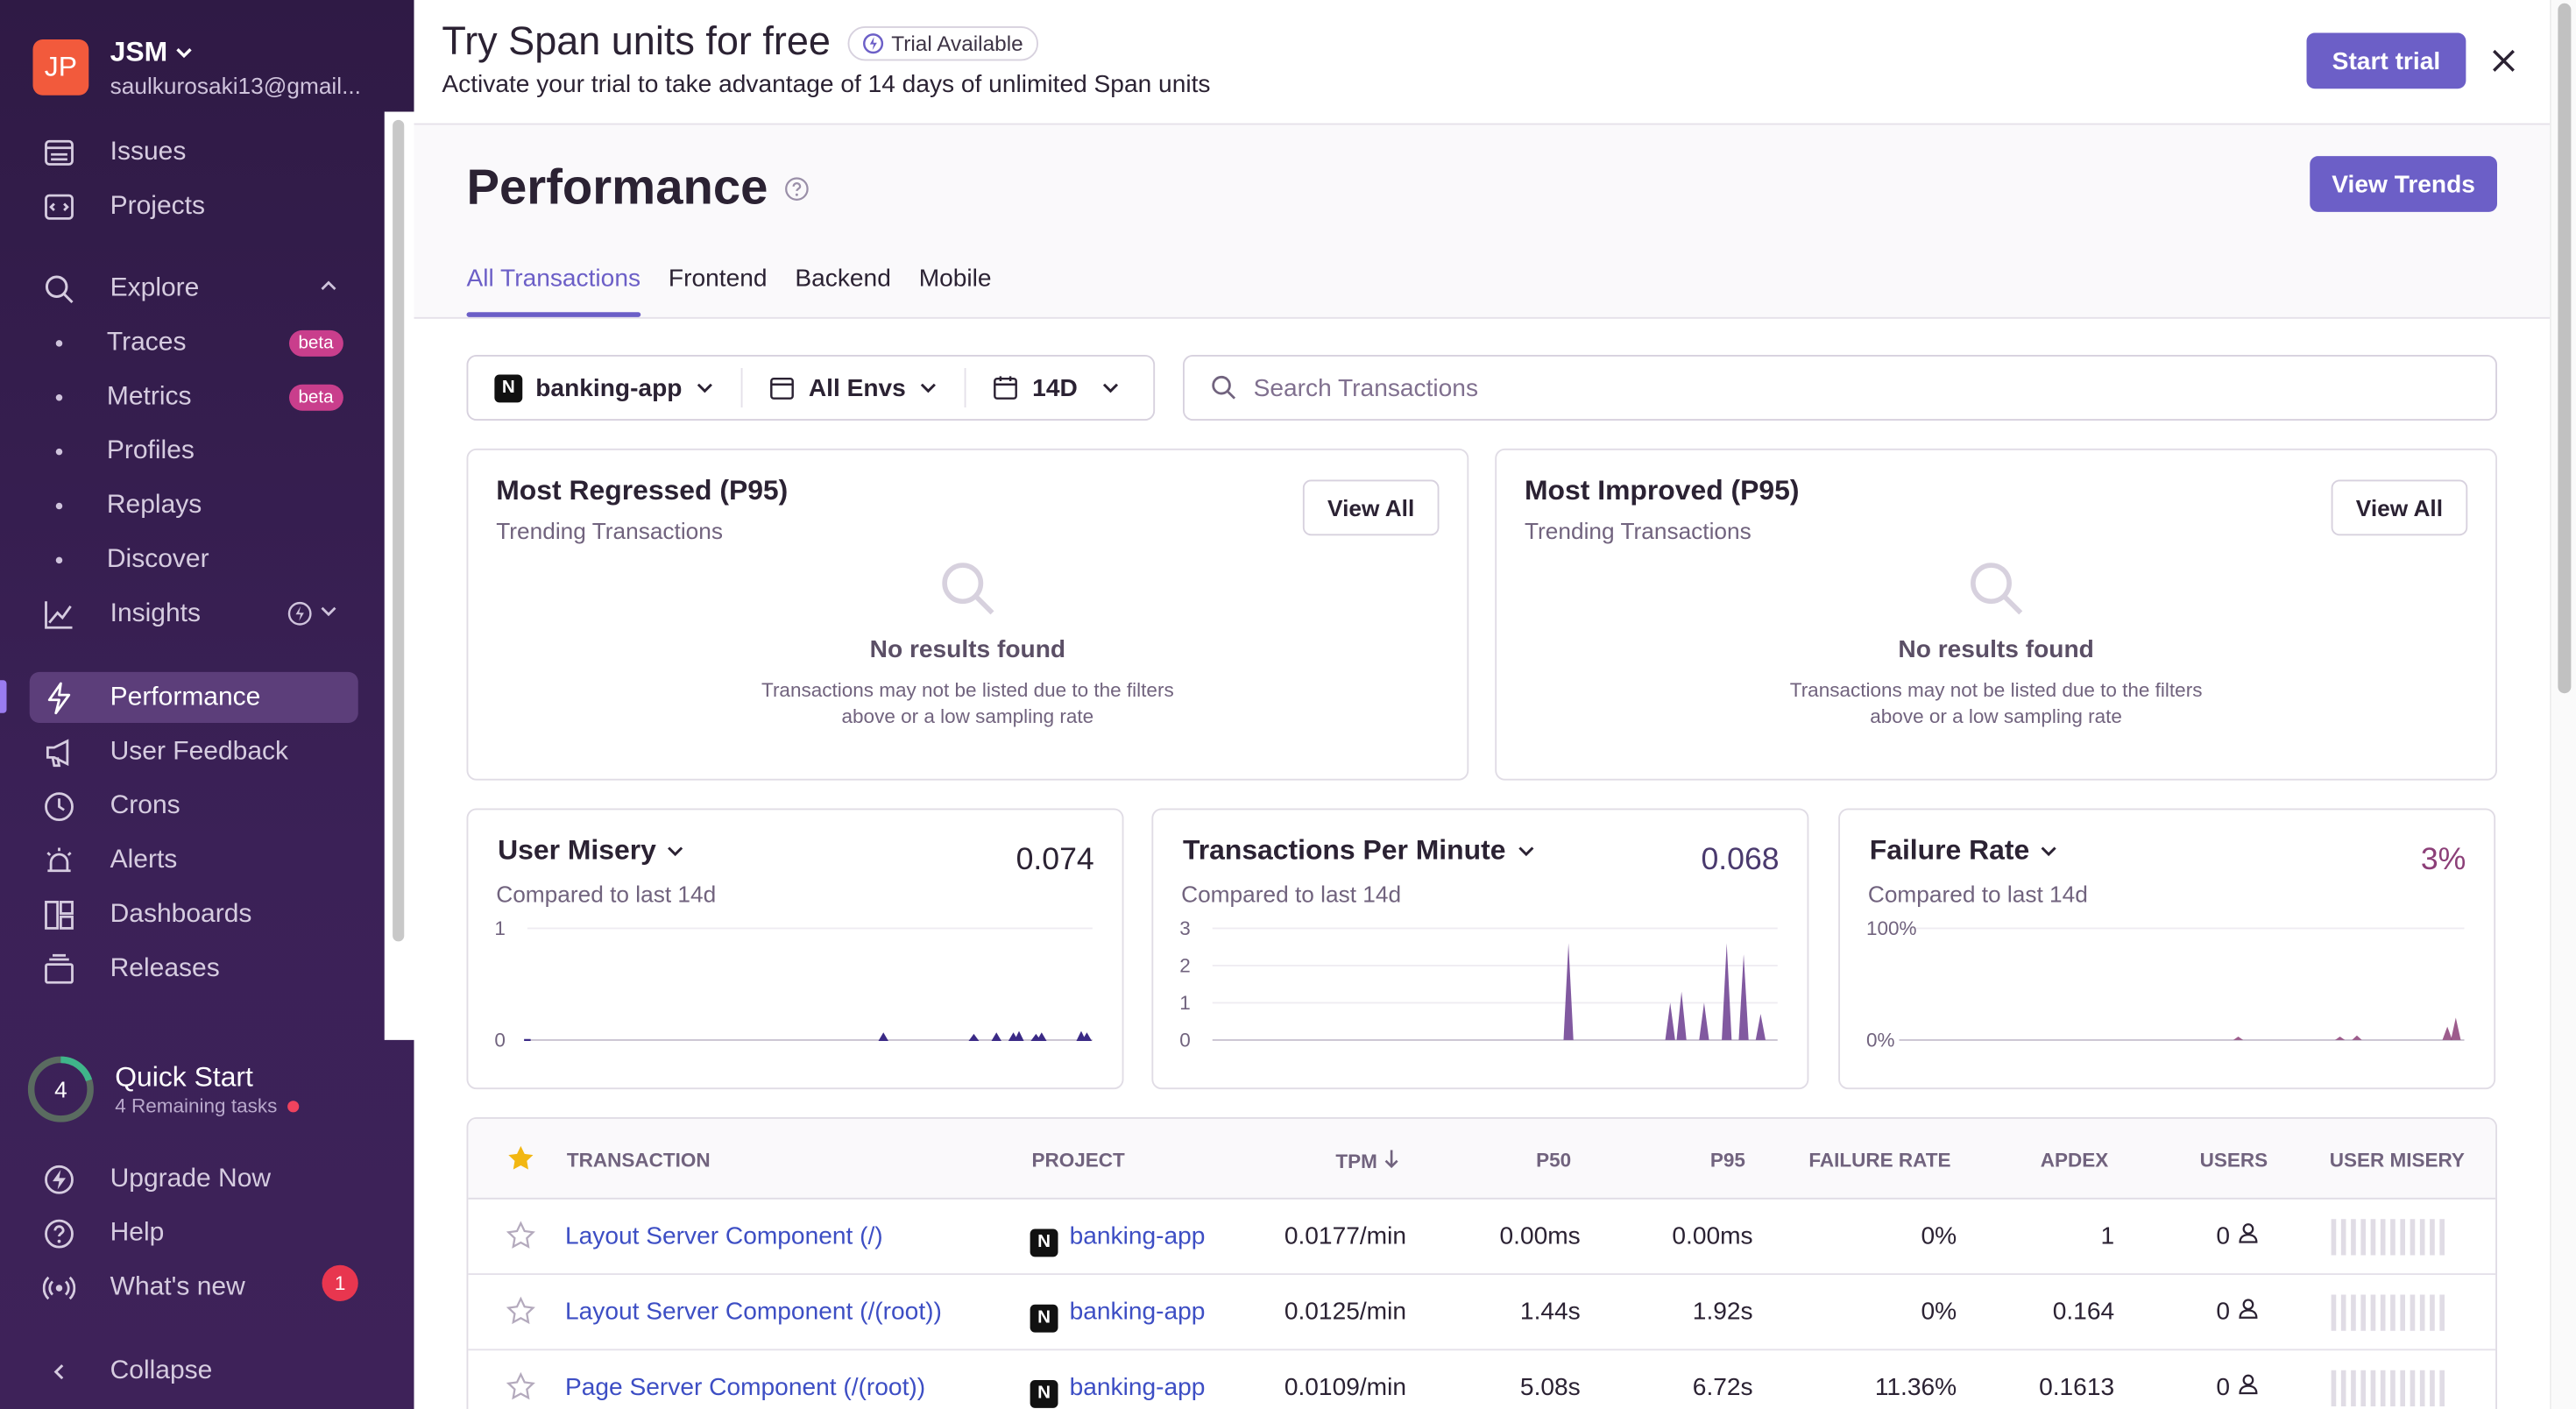  What do you see at coordinates (1291, 894) in the screenshot?
I see `card-subtitle: Compared to last 14d` at bounding box center [1291, 894].